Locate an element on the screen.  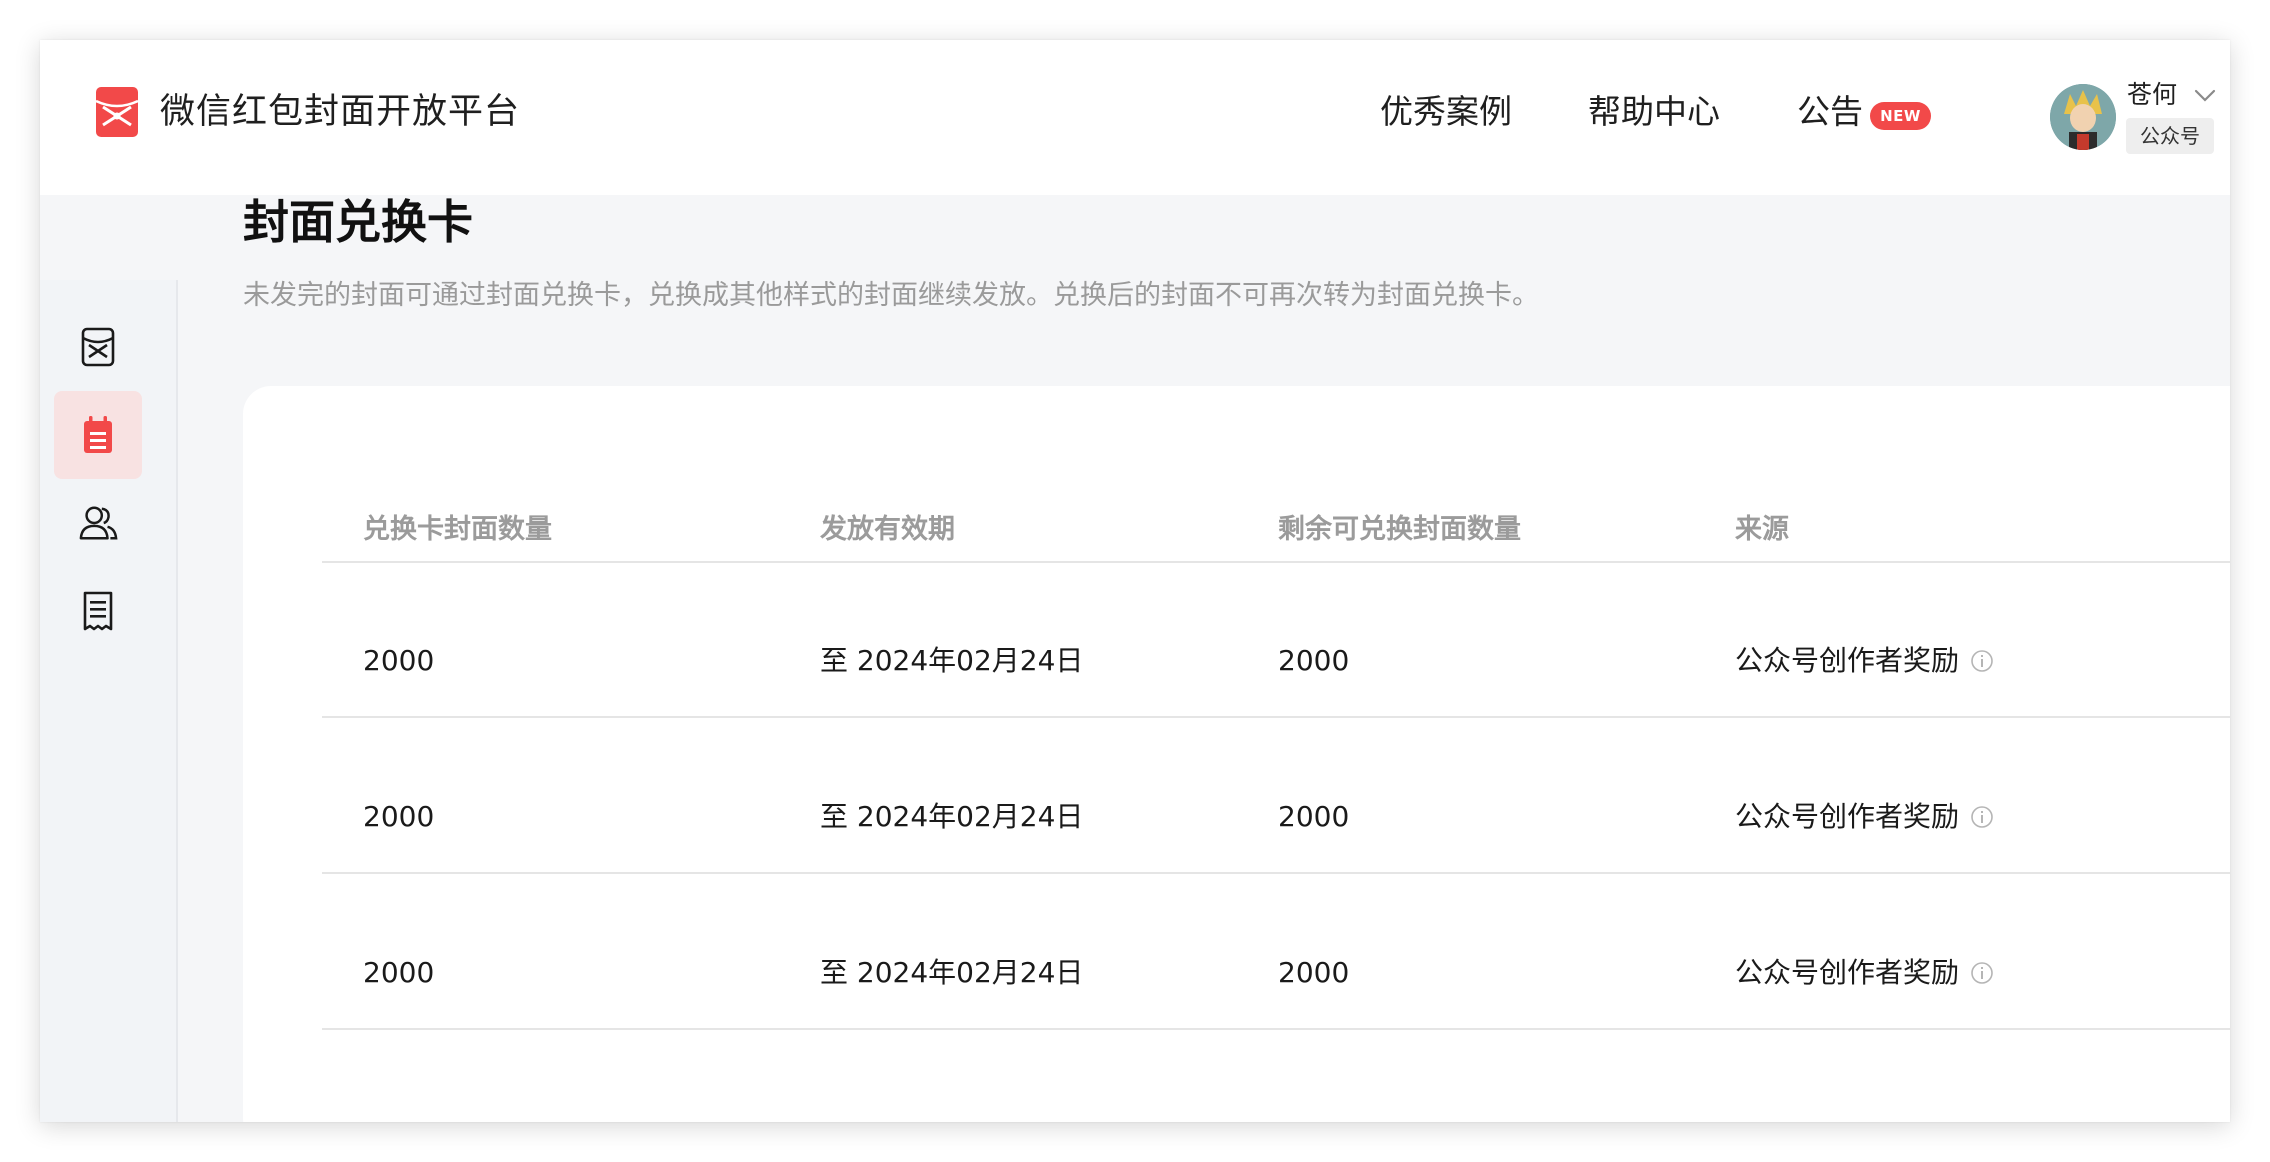
receipt-icon is located at coordinates (98, 611).